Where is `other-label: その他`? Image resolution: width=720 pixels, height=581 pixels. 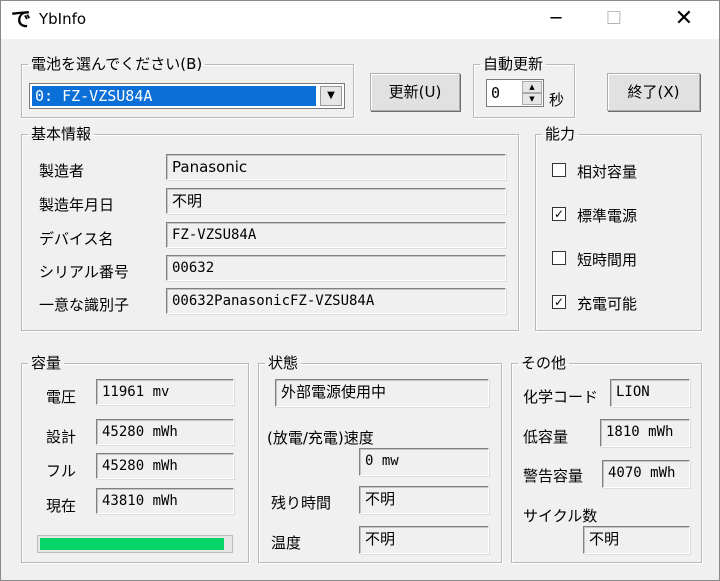 other-label: その他 is located at coordinates (544, 363).